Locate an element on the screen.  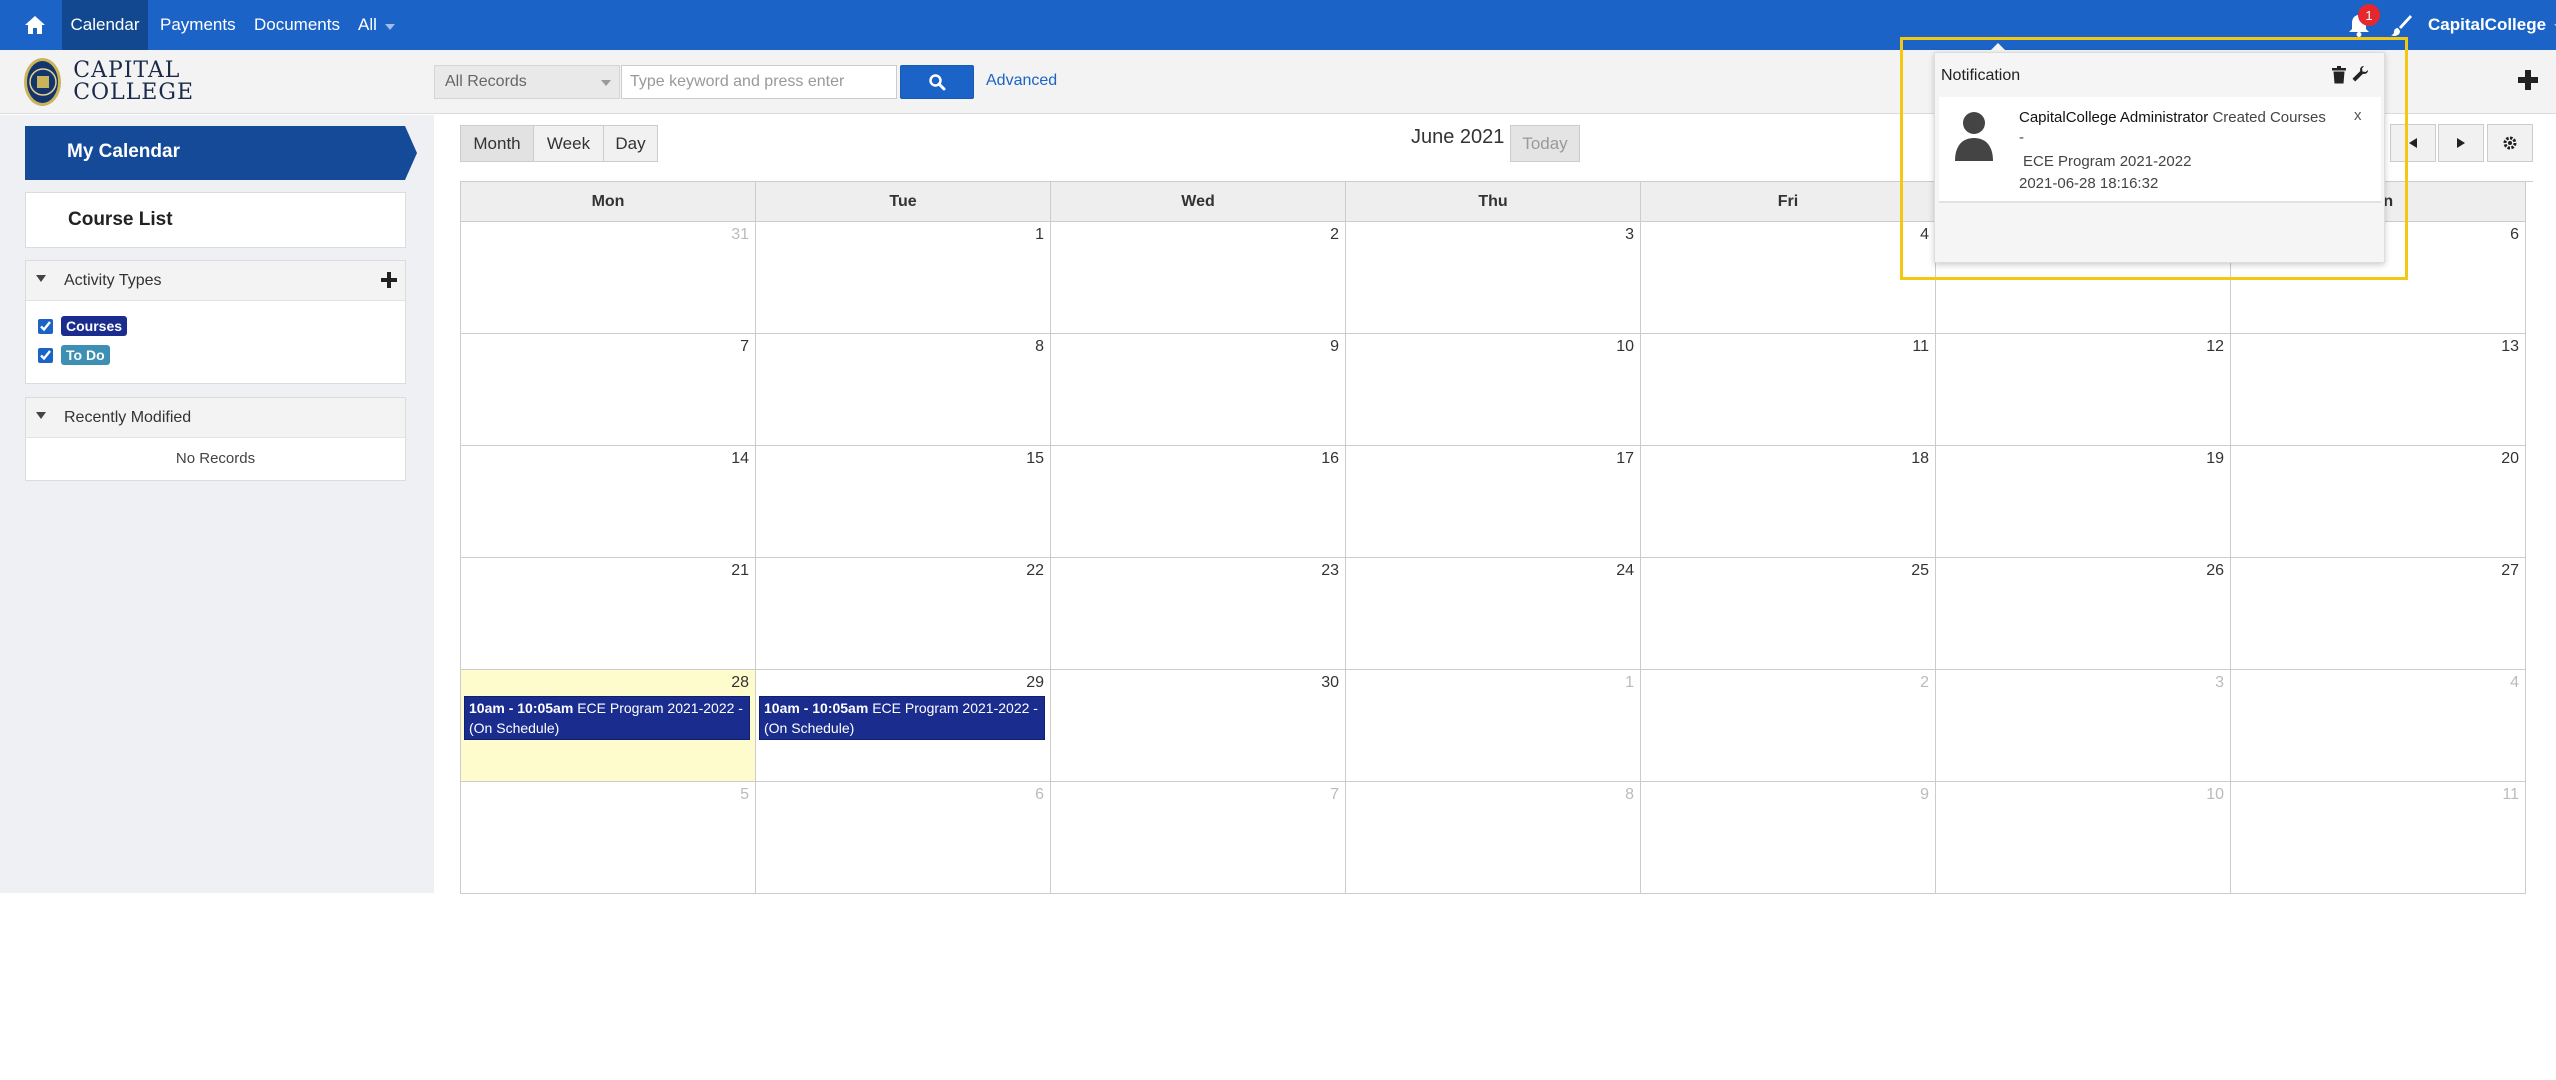
calendar-day-cell: 14 is located at coordinates (608, 502).